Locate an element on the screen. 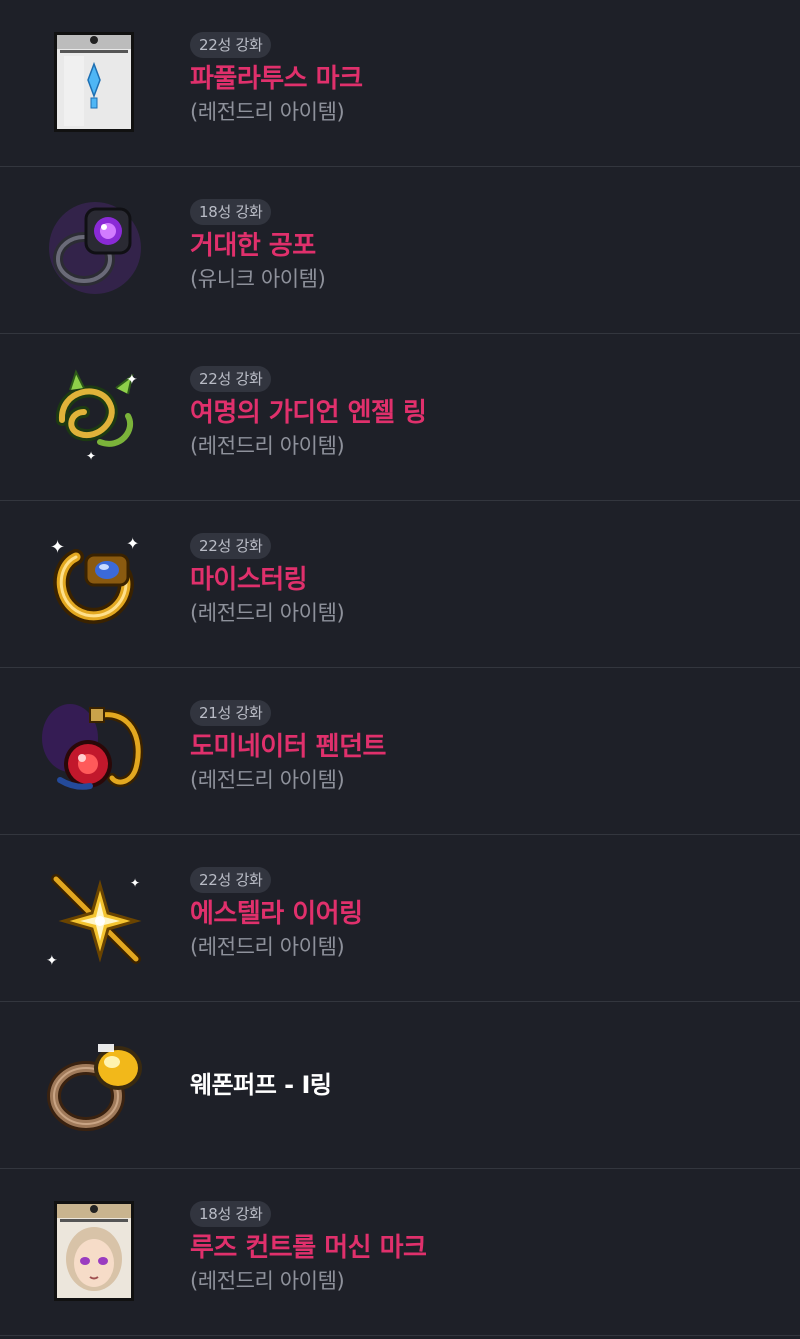 The height and width of the screenshot is (1339, 800). item-name: 파풀라투스 마크 is located at coordinates (276, 79).